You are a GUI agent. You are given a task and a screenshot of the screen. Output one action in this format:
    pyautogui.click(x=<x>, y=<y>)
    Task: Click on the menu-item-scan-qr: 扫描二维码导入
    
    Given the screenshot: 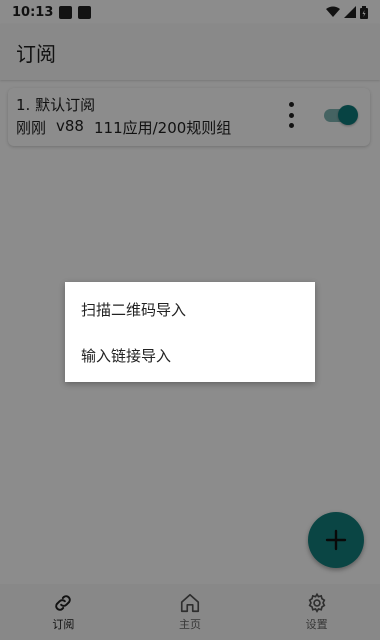 What is the action you would take?
    pyautogui.click(x=133, y=309)
    